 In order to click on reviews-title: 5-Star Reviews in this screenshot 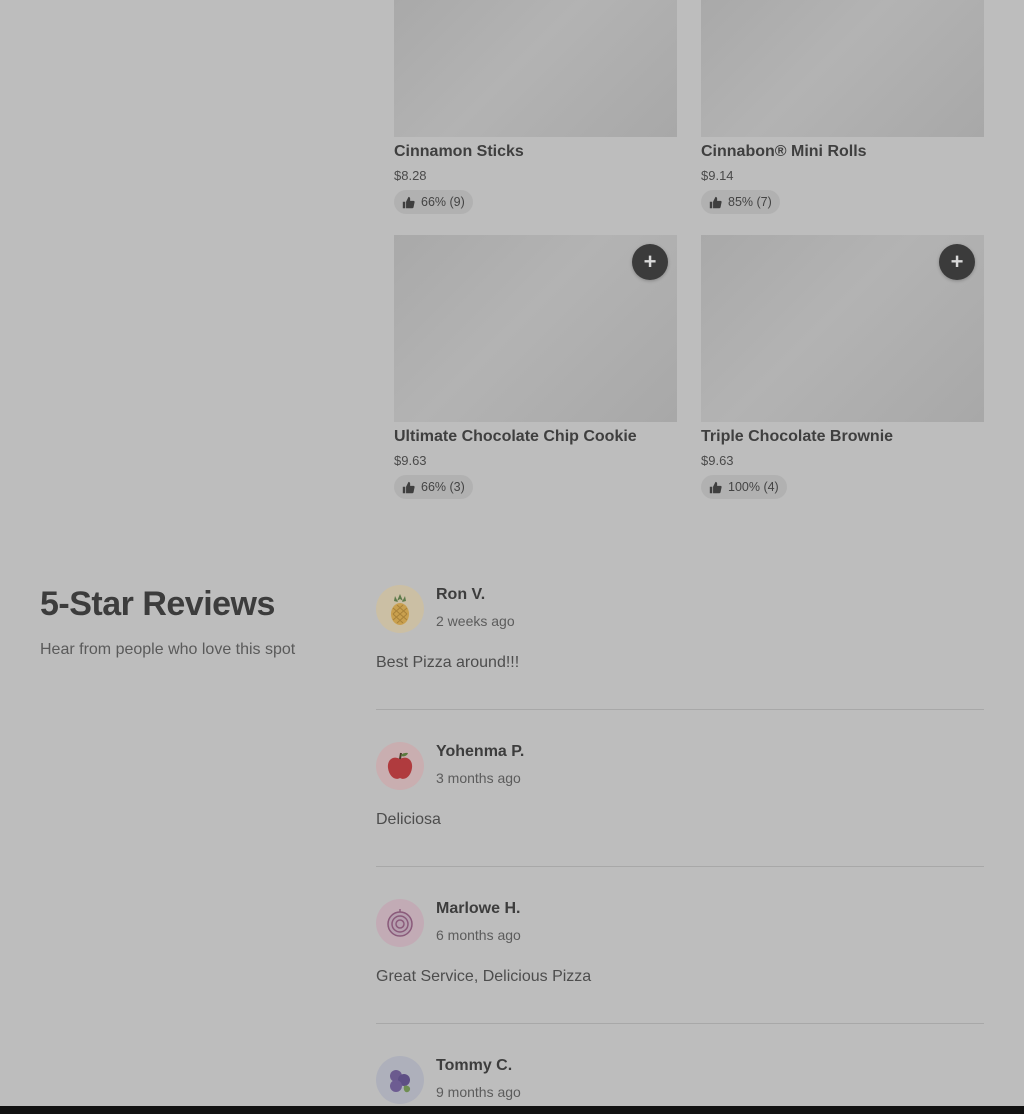, I will do `click(157, 604)`.